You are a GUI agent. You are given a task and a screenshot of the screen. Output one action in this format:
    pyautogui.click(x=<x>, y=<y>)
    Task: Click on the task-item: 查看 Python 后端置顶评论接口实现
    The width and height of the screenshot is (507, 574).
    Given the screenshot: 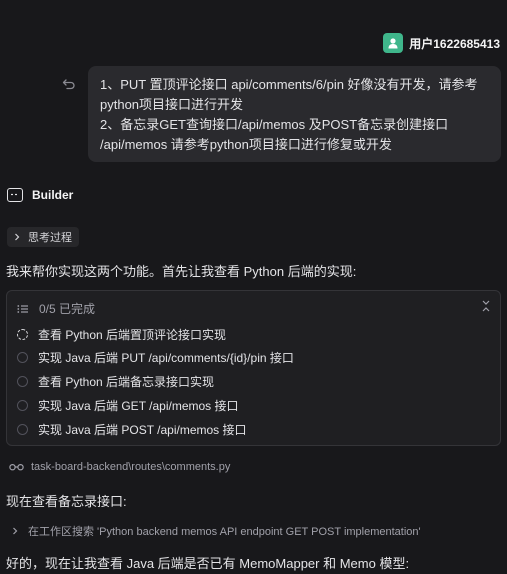 What is the action you would take?
    pyautogui.click(x=121, y=334)
    